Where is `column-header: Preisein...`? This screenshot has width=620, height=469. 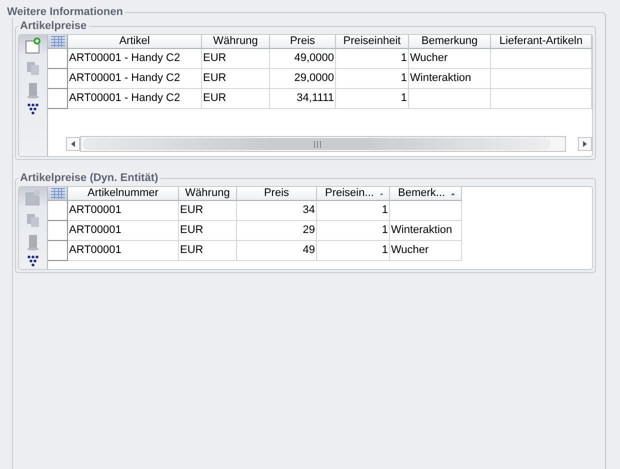
column-header: Preisein... is located at coordinates (353, 194).